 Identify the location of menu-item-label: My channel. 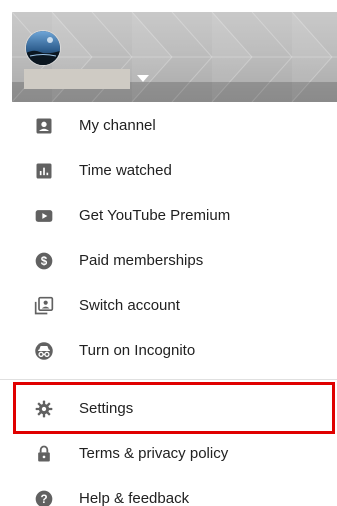
(117, 125).